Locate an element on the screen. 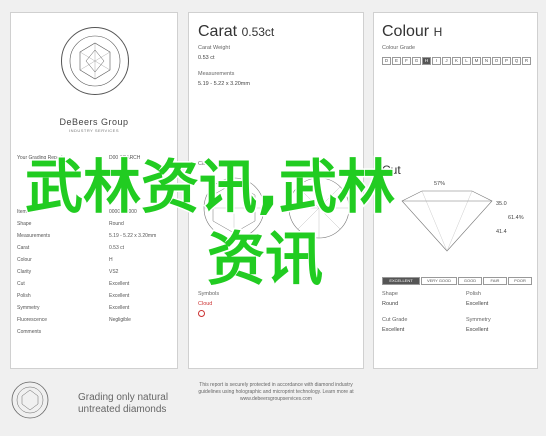 The height and width of the screenshot is (436, 546). carat-title-text: Carat is located at coordinates (218, 31).